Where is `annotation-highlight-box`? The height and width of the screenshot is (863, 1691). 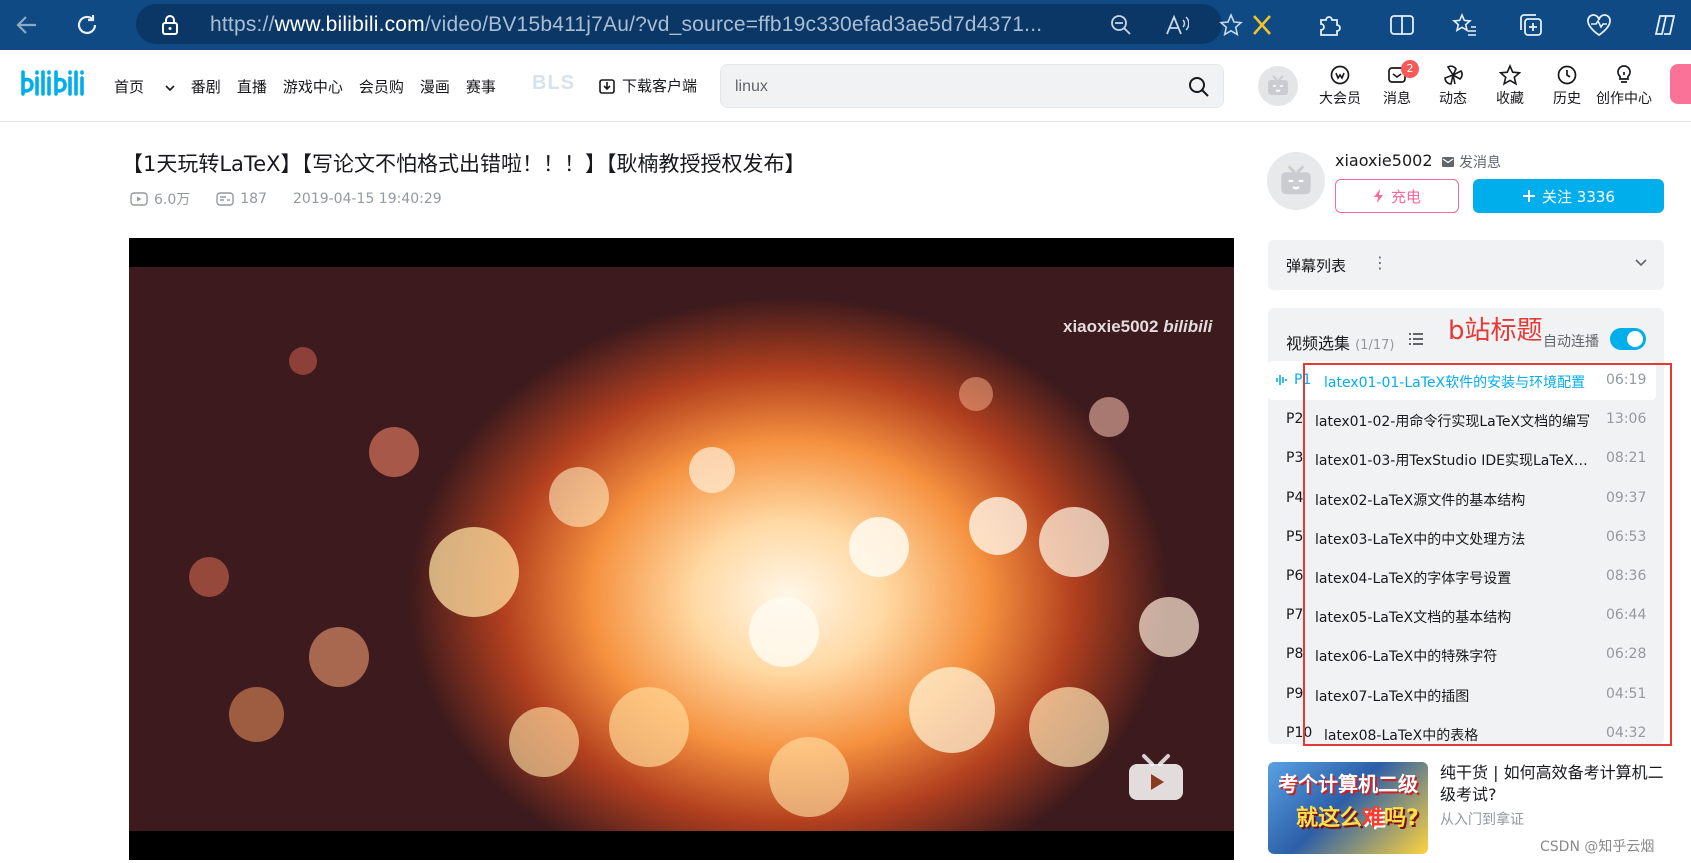 annotation-highlight-box is located at coordinates (1487, 554).